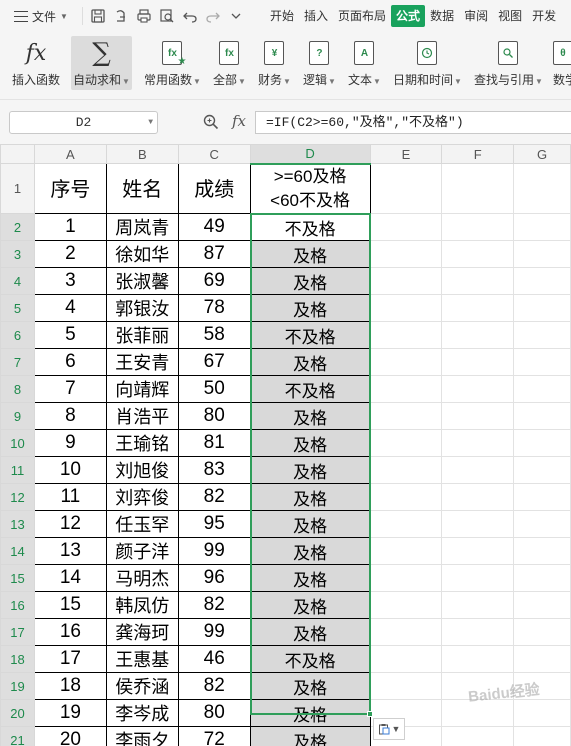 Image resolution: width=571 pixels, height=746 pixels. Describe the element at coordinates (70, 443) in the screenshot. I see `id-cell: 9` at that location.